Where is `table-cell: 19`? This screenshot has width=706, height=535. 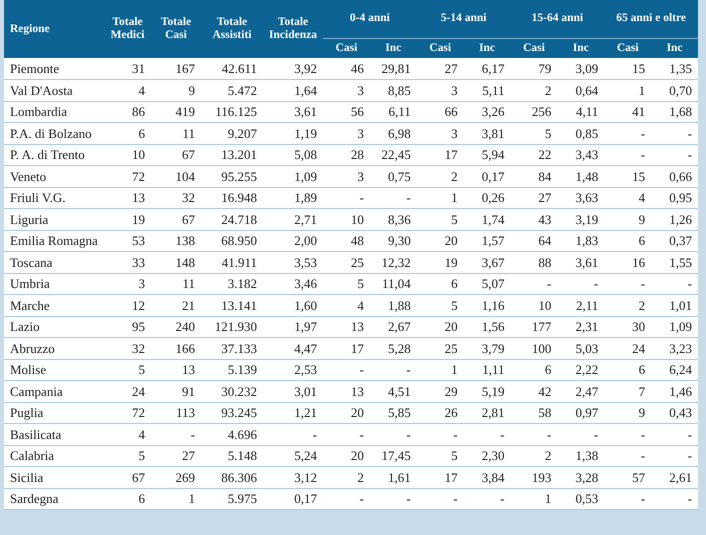 table-cell: 19 is located at coordinates (127, 219).